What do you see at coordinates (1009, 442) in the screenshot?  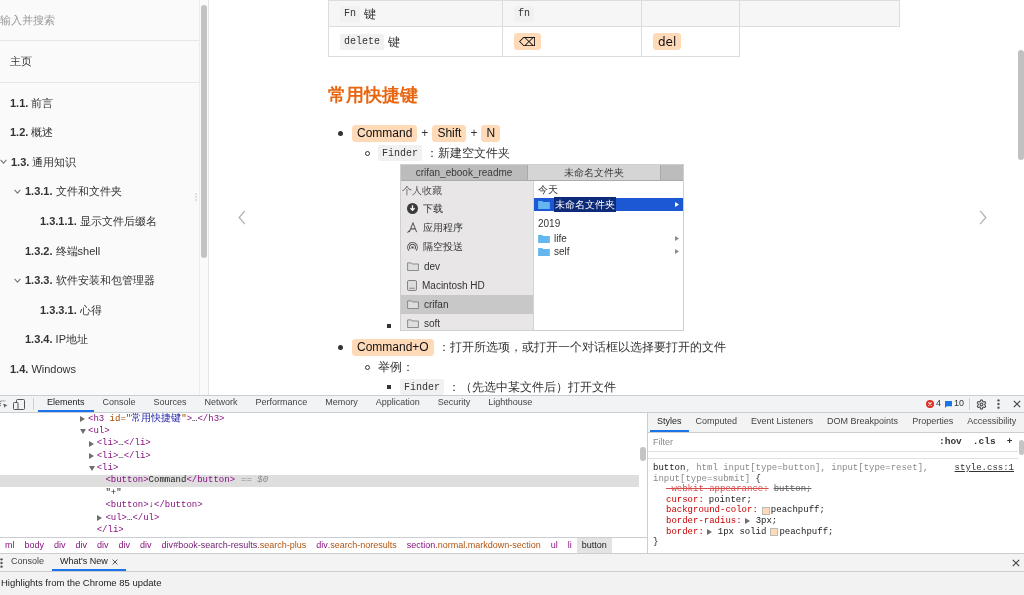 I see `toolbar-button: +` at bounding box center [1009, 442].